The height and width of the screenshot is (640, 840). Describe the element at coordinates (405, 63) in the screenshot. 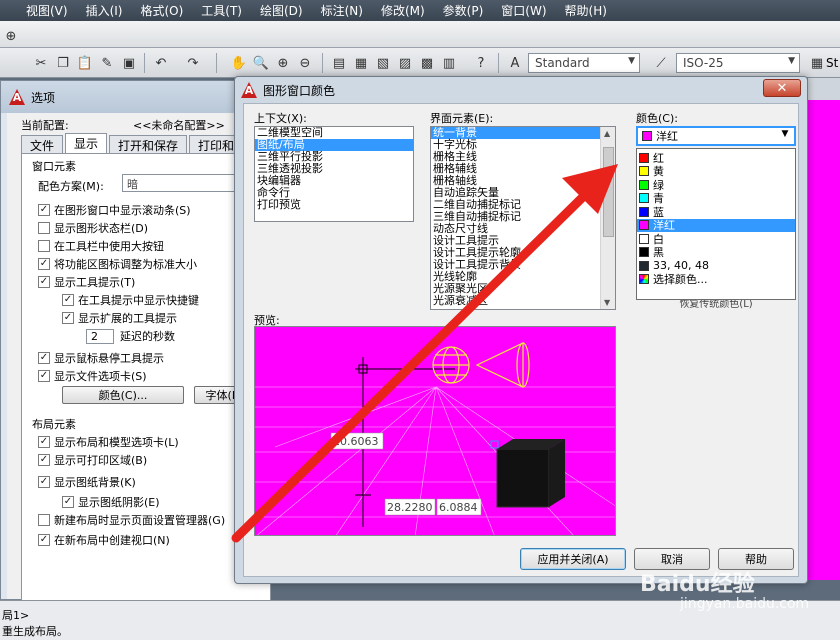

I see `sheet-set-icon: ▨` at that location.